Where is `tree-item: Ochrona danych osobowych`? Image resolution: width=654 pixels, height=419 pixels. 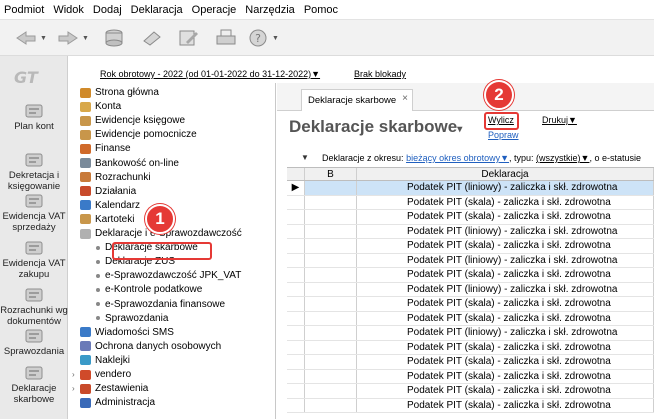 tree-item: Ochrona danych osobowych is located at coordinates (146, 346).